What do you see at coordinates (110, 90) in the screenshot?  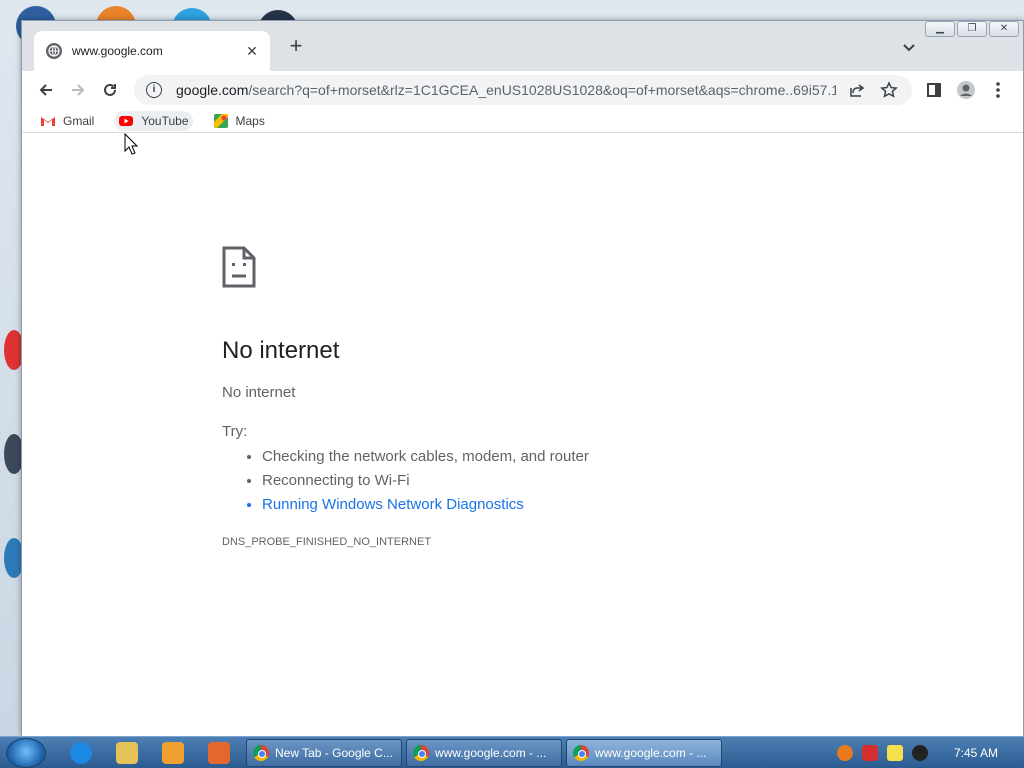 I see `reload-button` at bounding box center [110, 90].